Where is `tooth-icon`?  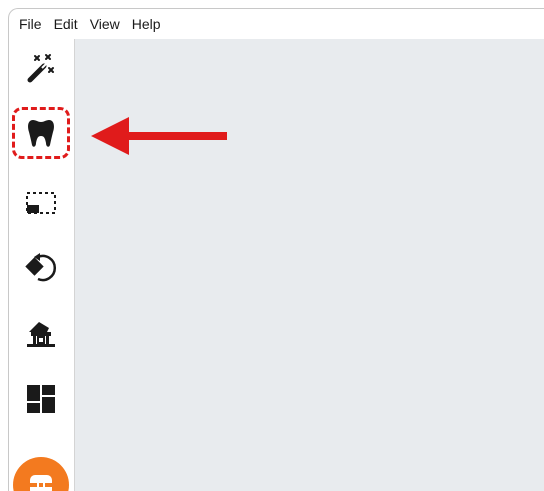
tooth-icon is located at coordinates (41, 133).